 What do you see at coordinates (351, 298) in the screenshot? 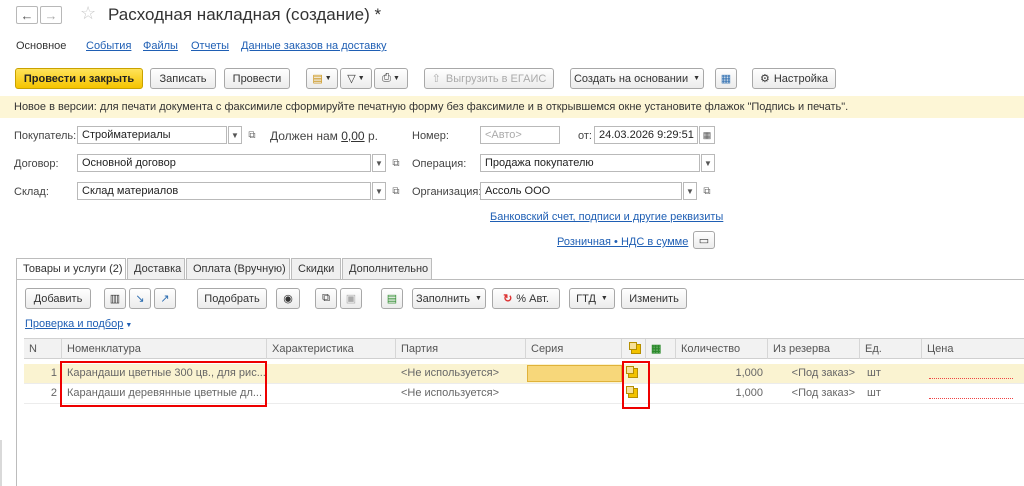
I see `paste-button: ▣` at bounding box center [351, 298].